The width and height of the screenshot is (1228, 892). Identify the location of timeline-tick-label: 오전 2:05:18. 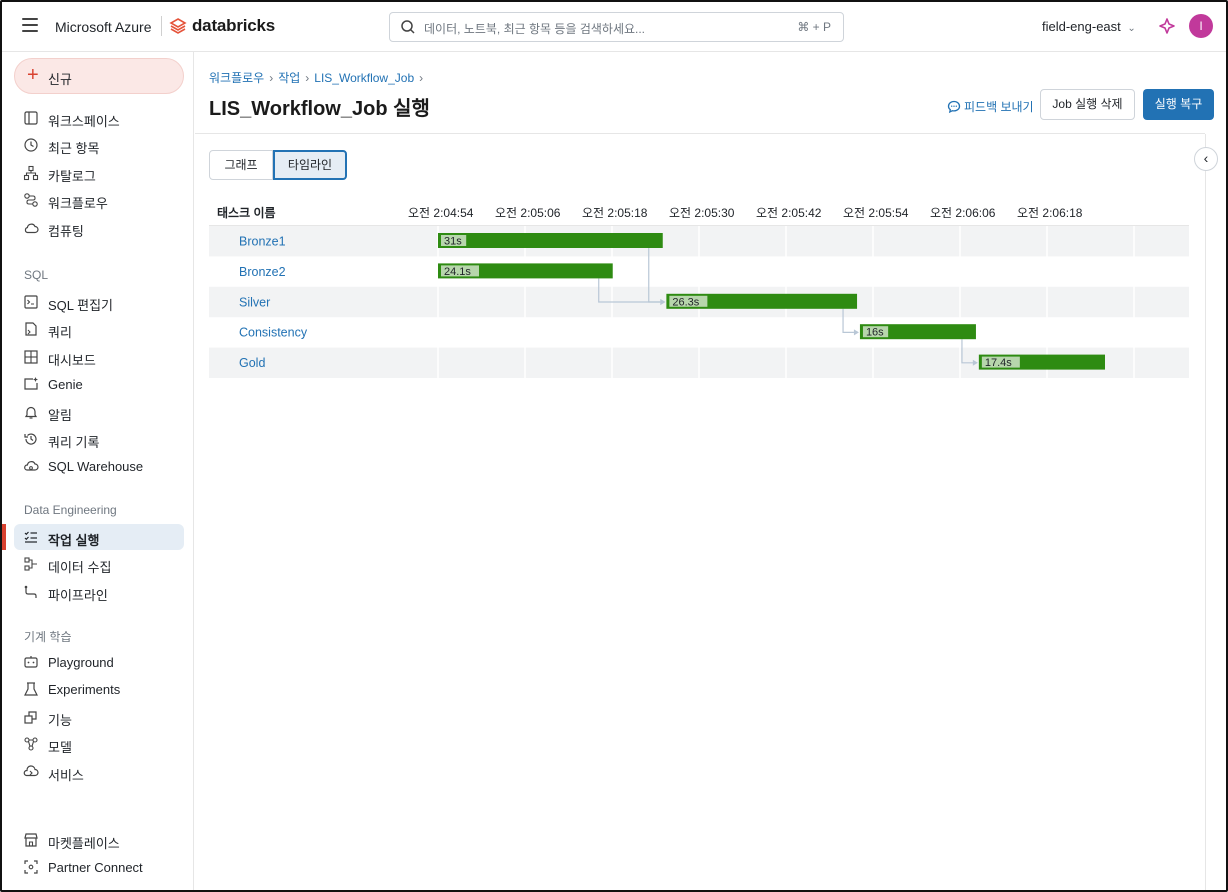
(615, 213).